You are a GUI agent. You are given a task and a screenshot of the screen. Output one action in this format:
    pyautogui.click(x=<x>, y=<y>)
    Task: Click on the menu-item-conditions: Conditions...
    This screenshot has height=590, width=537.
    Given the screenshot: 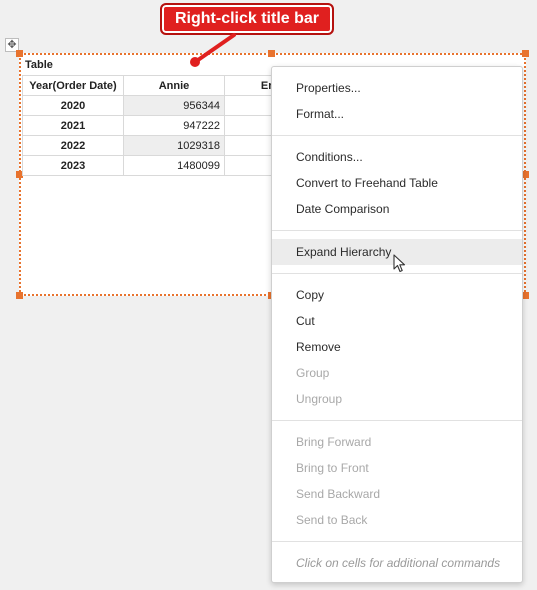 What is the action you would take?
    pyautogui.click(x=397, y=157)
    